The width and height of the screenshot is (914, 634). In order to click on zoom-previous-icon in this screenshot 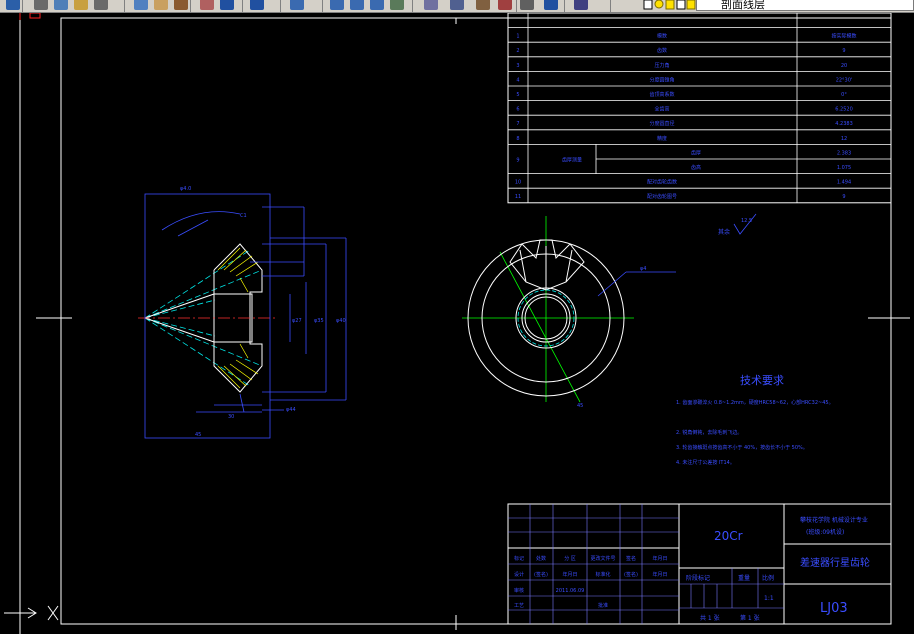, I will do `click(377, 5)`.